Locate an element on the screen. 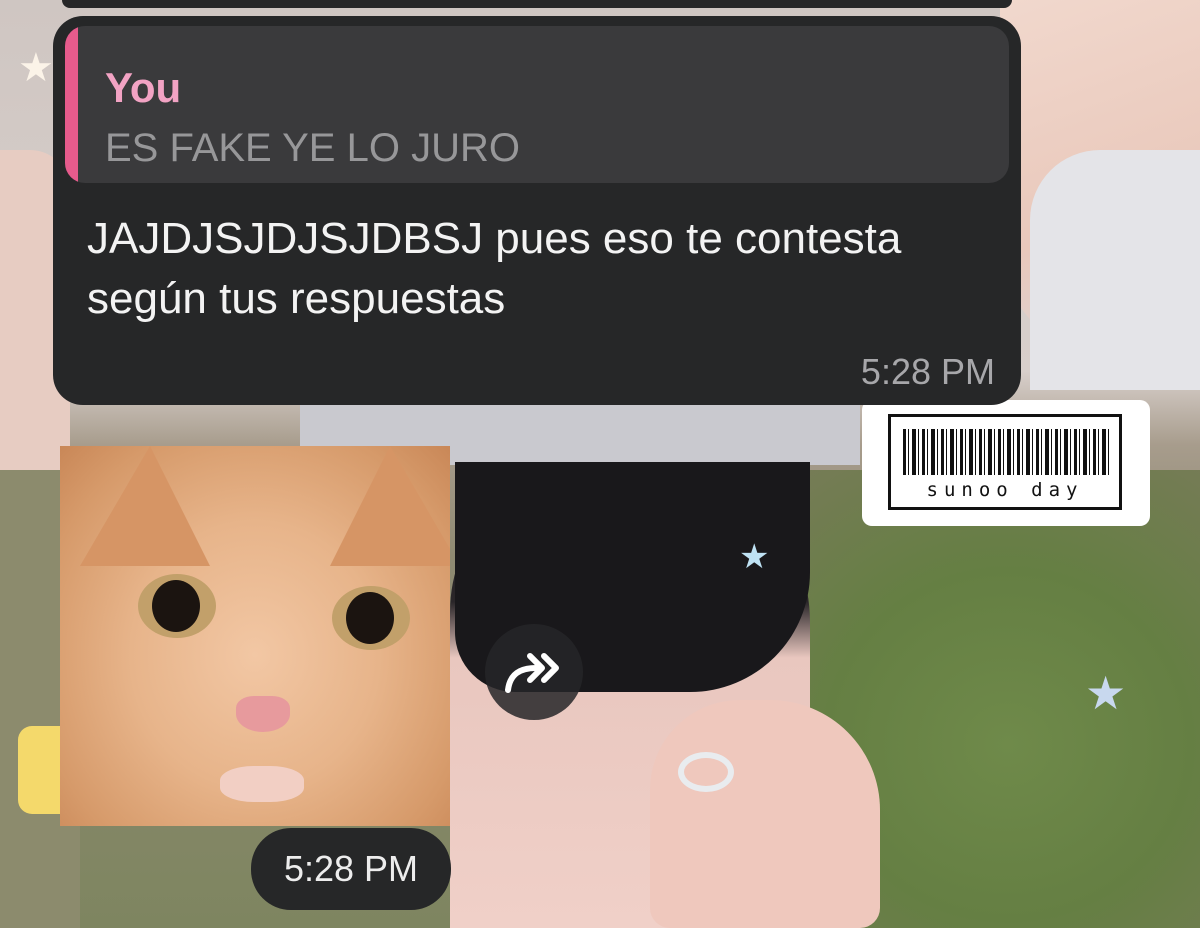  forward-icon is located at coordinates (532, 673).